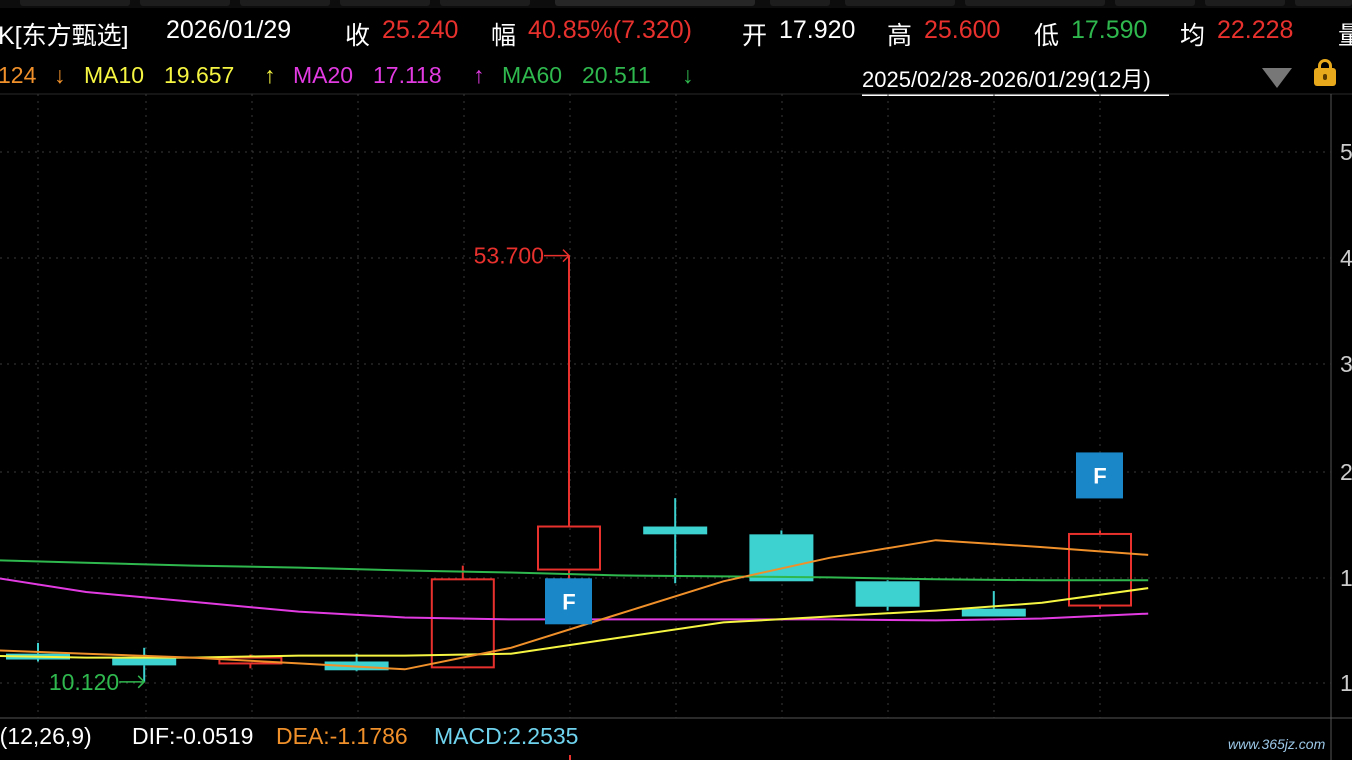 The width and height of the screenshot is (1352, 760). I want to click on min-price-annotation: 10.120, so click(84, 682).